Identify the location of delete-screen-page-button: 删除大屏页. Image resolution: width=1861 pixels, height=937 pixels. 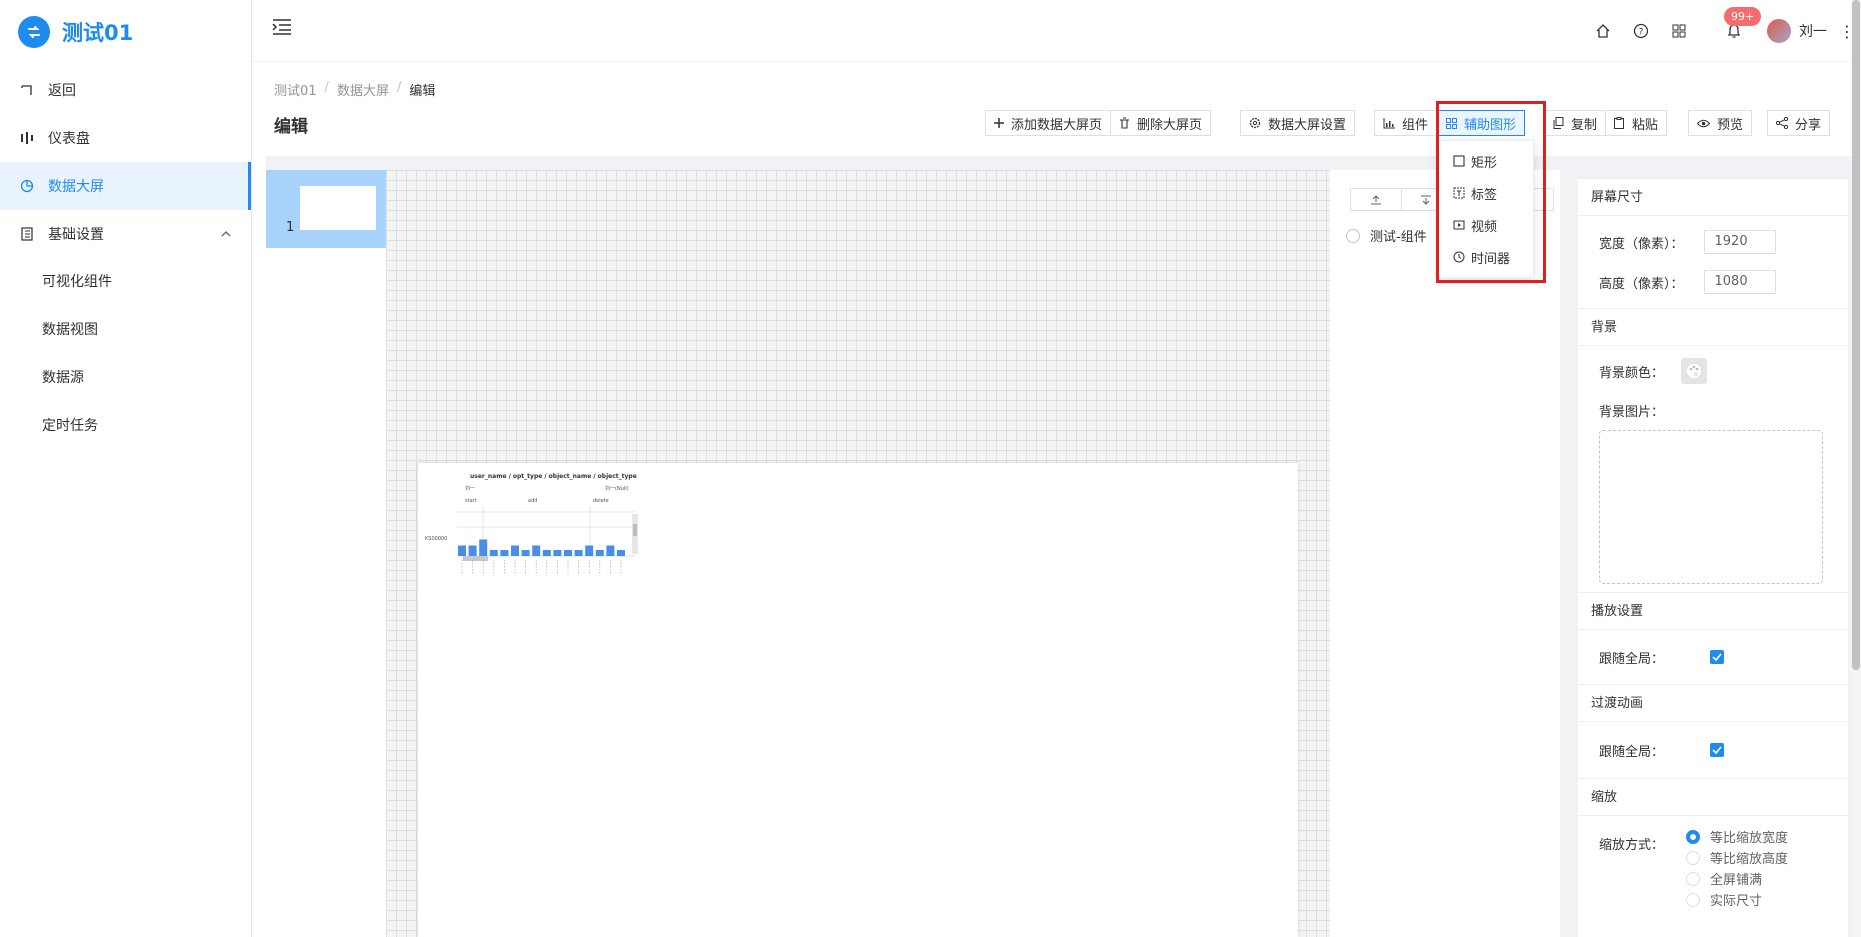
(1161, 123).